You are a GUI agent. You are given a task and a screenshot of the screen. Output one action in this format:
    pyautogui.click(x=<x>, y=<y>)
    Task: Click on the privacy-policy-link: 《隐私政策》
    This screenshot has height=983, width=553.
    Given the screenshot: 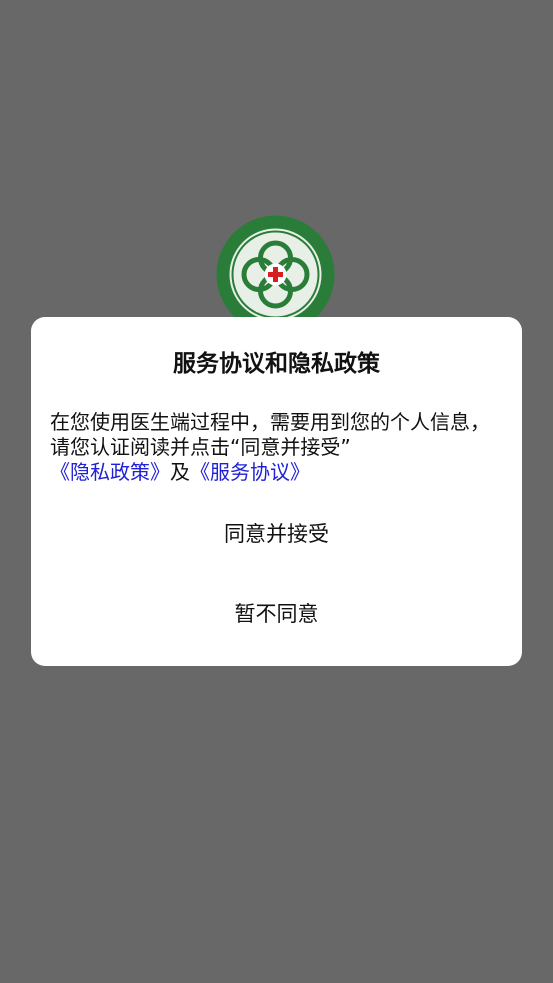 What is the action you would take?
    pyautogui.click(x=110, y=472)
    